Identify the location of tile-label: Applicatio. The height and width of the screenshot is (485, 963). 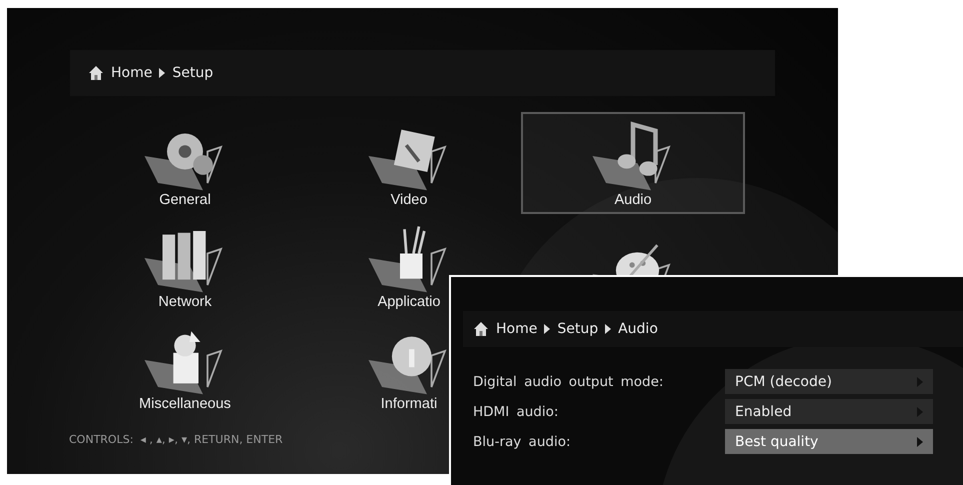
(409, 302).